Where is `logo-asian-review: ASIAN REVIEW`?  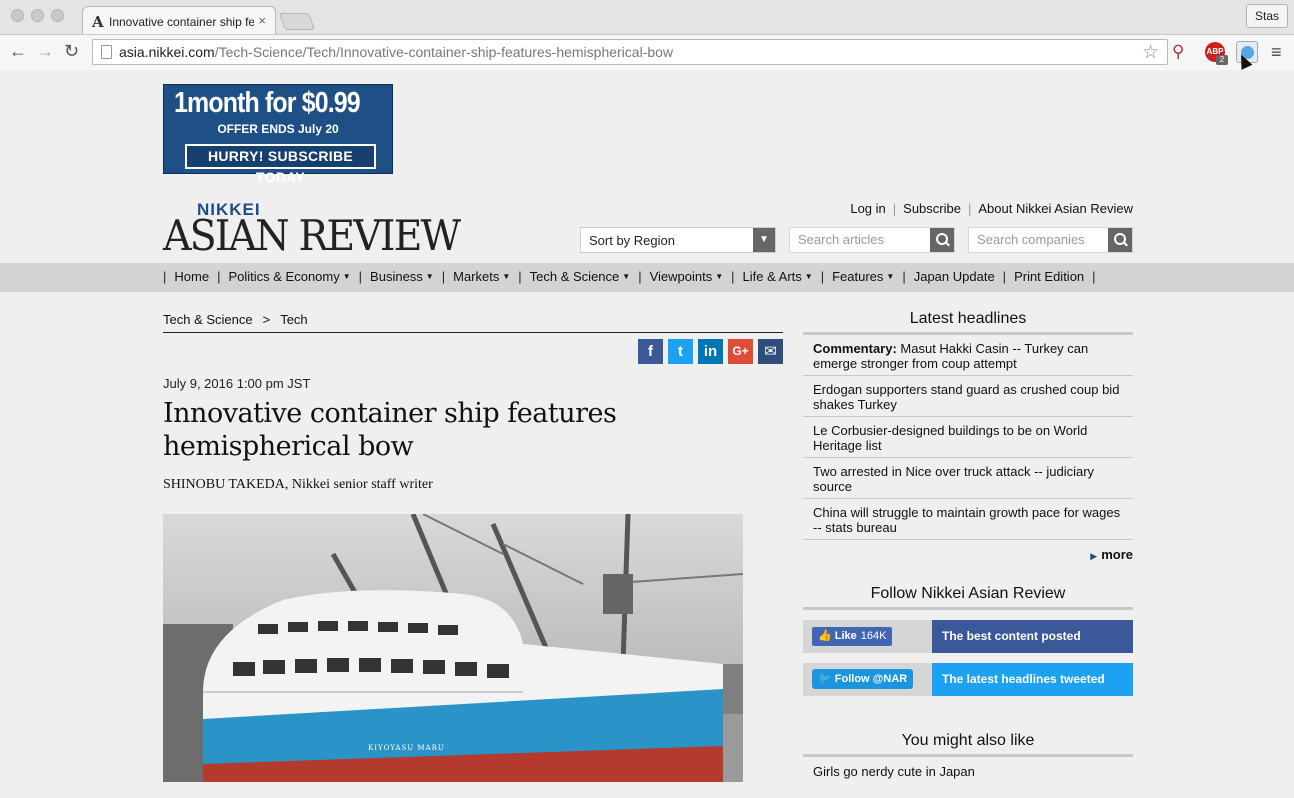
logo-asian-review: ASIAN REVIEW is located at coordinates (312, 235).